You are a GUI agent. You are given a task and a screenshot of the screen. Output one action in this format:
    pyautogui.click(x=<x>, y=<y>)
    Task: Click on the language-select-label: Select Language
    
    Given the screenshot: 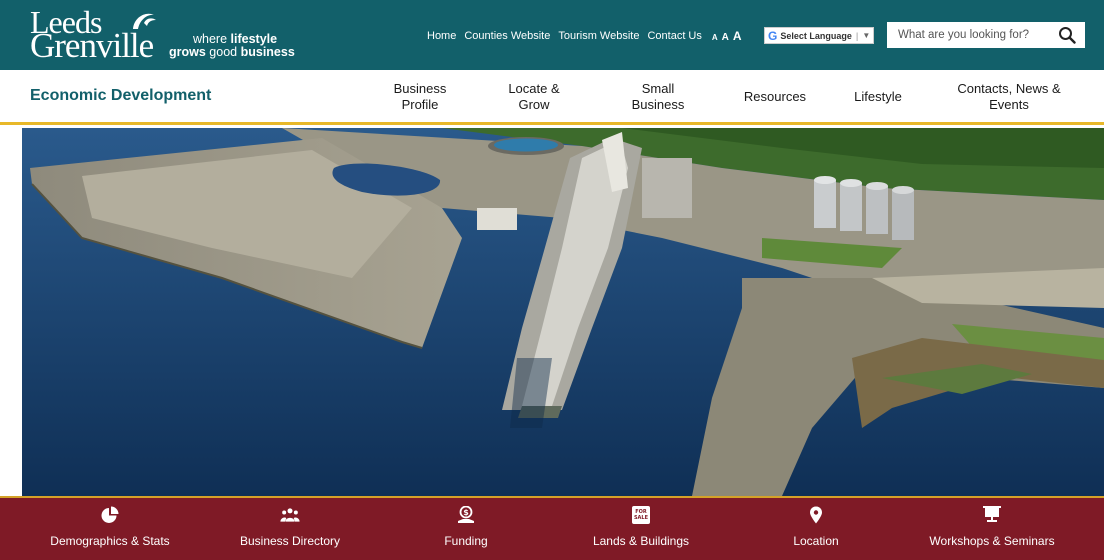 What is the action you would take?
    pyautogui.click(x=816, y=35)
    